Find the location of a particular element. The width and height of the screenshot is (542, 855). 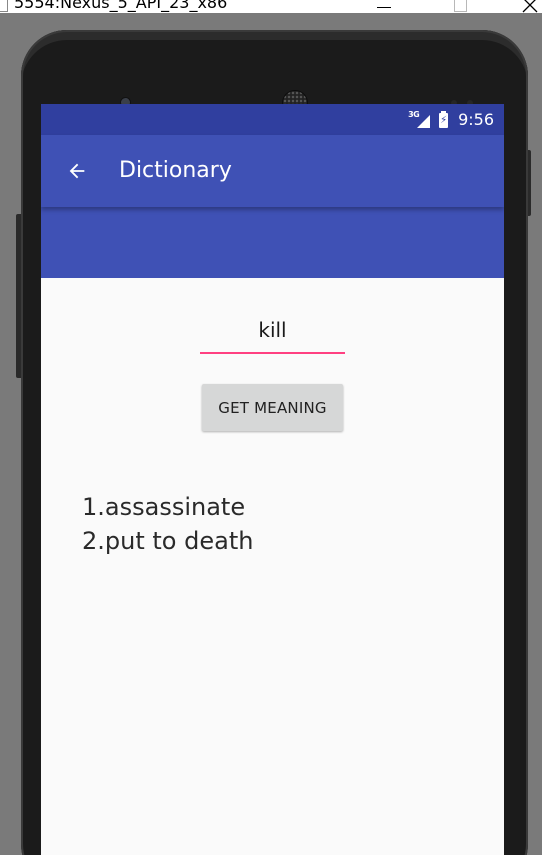

close-glyph is located at coordinates (530, 6).